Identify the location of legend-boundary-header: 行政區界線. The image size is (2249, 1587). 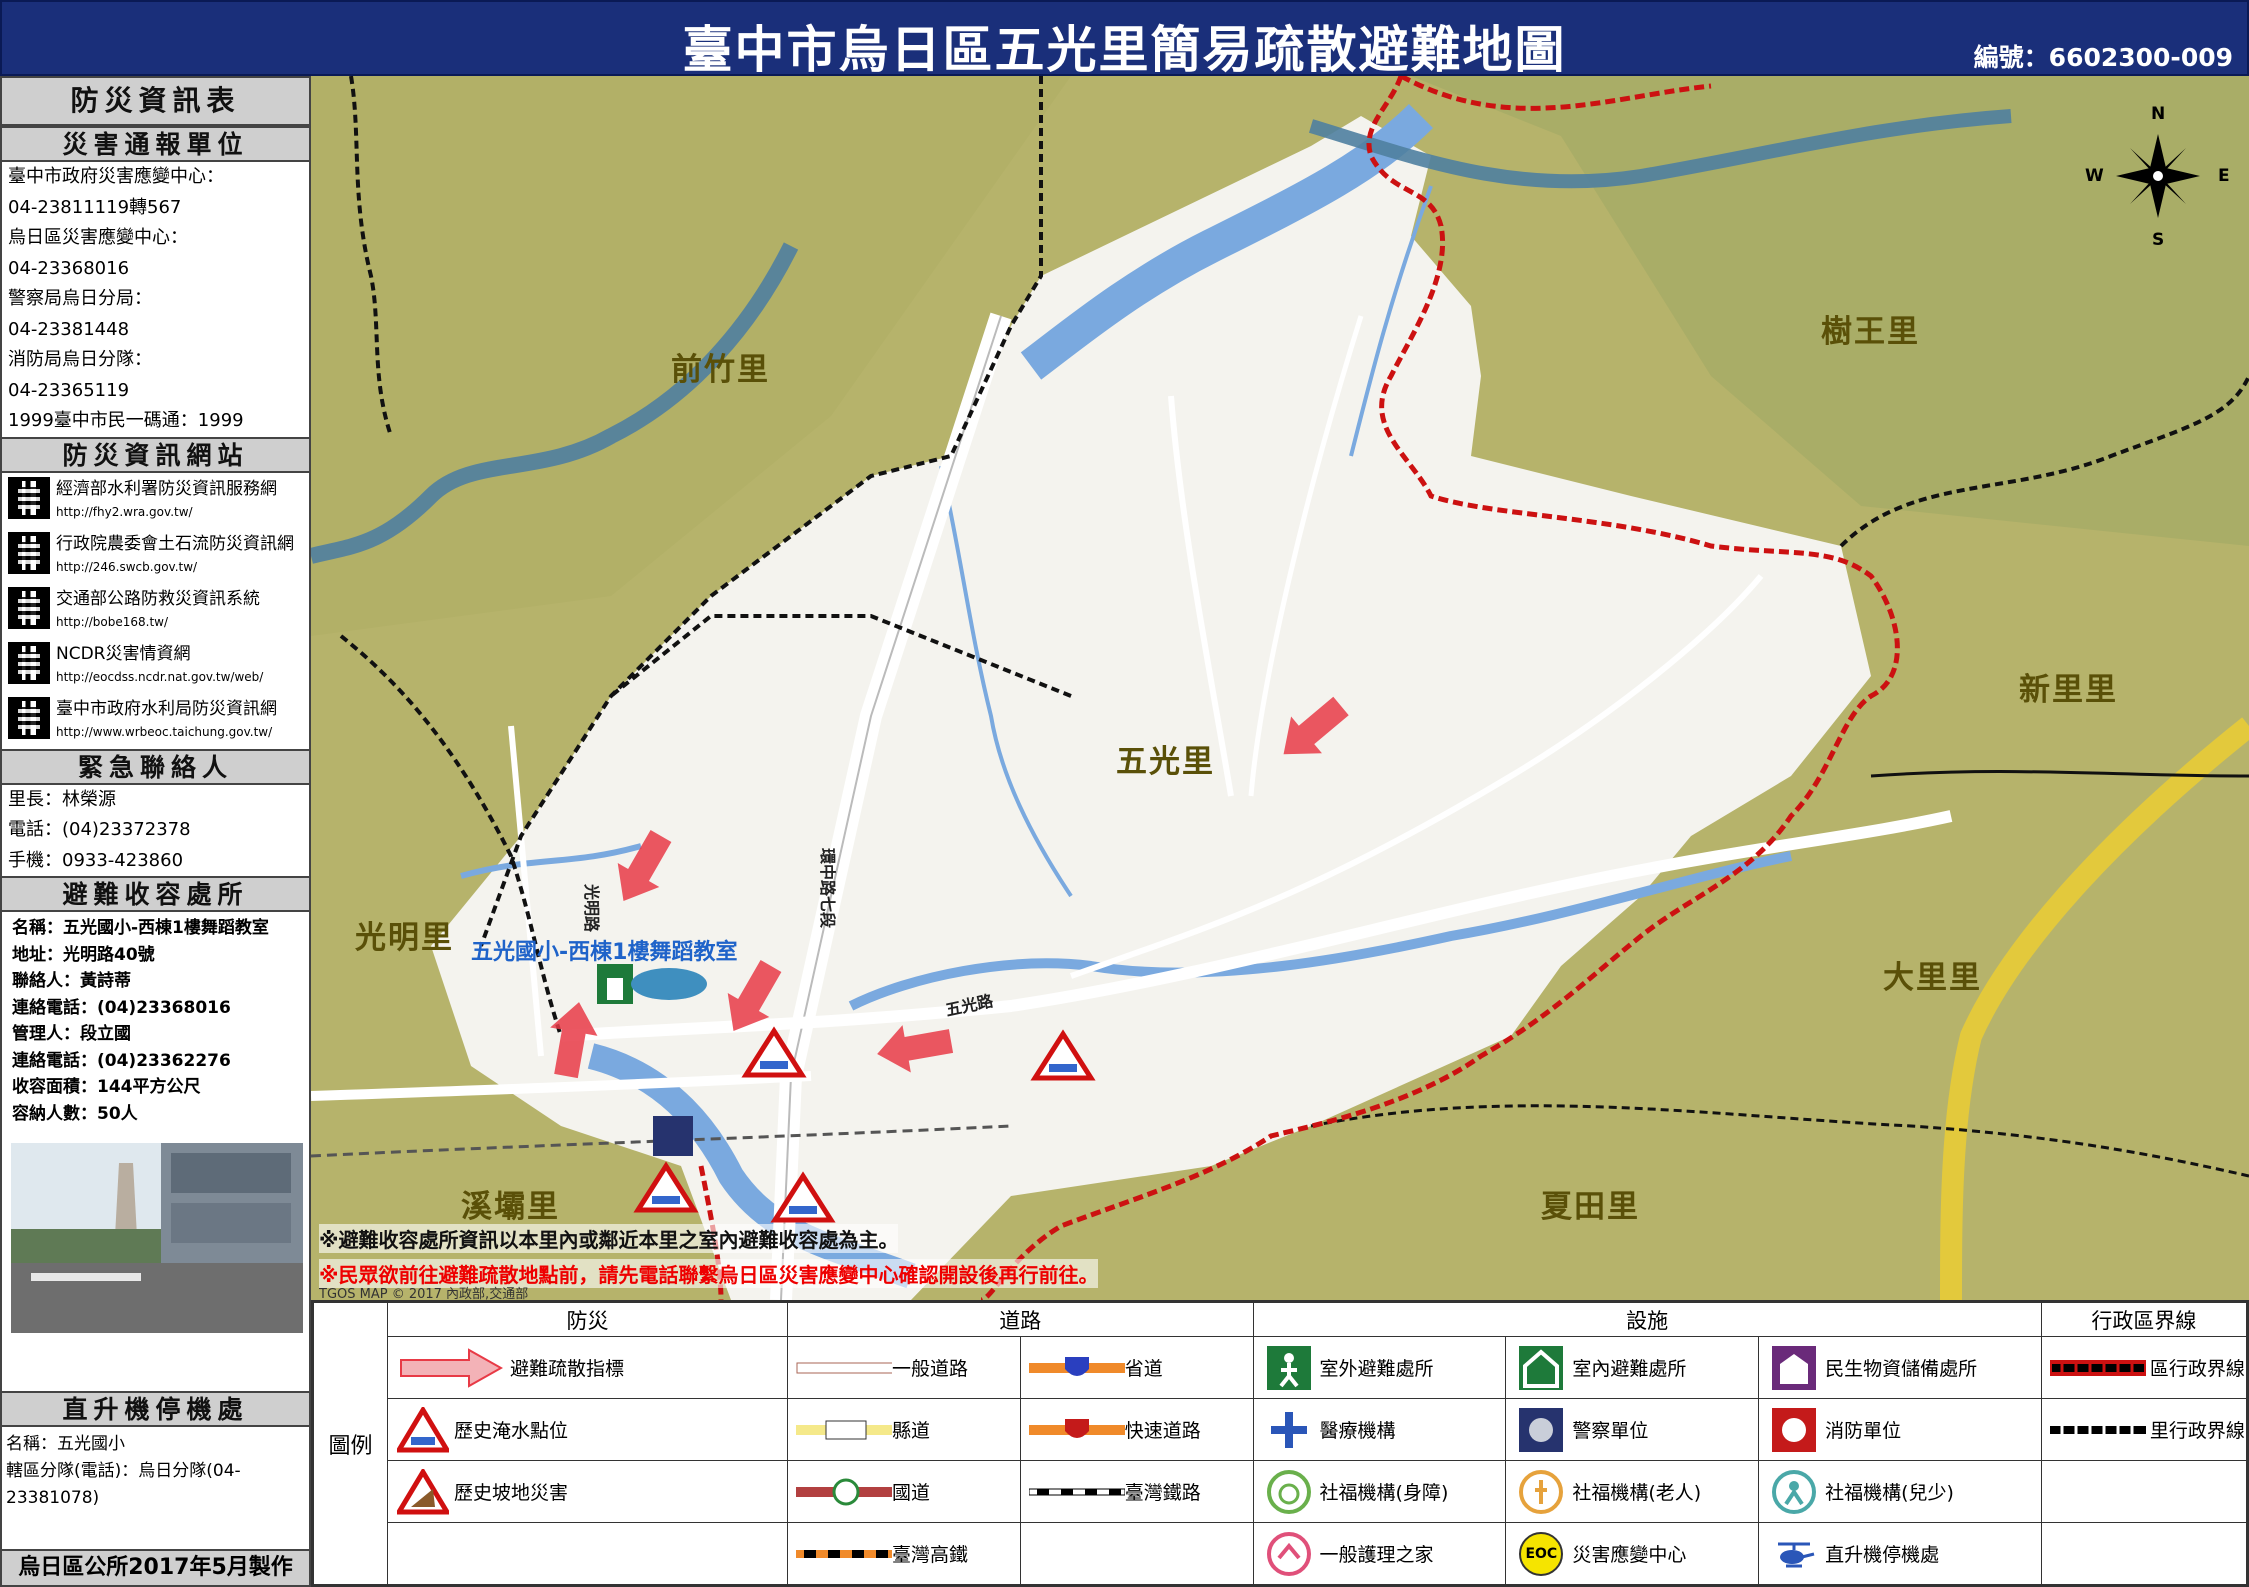
(2144, 1319).